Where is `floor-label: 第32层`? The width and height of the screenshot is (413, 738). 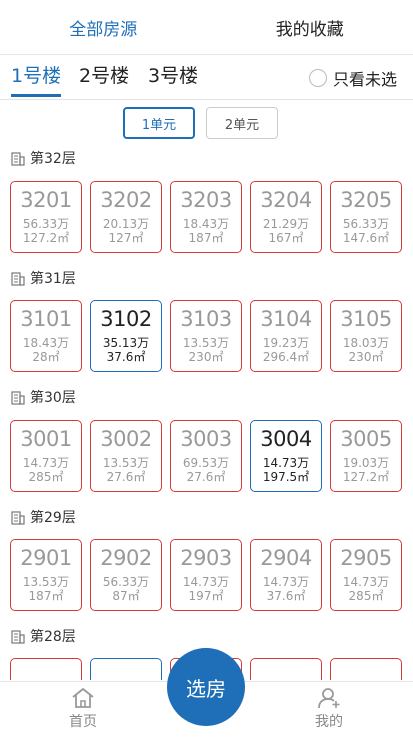
floor-label: 第32层 is located at coordinates (53, 159).